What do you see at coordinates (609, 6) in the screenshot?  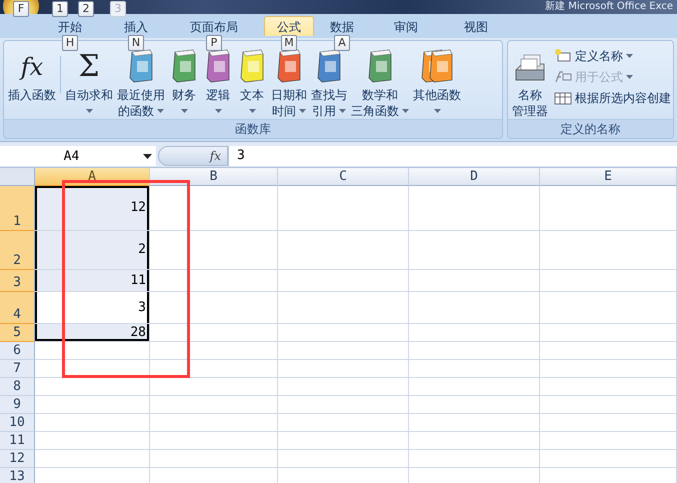 I see `window-title: 新建 Microsoft Office Exce` at bounding box center [609, 6].